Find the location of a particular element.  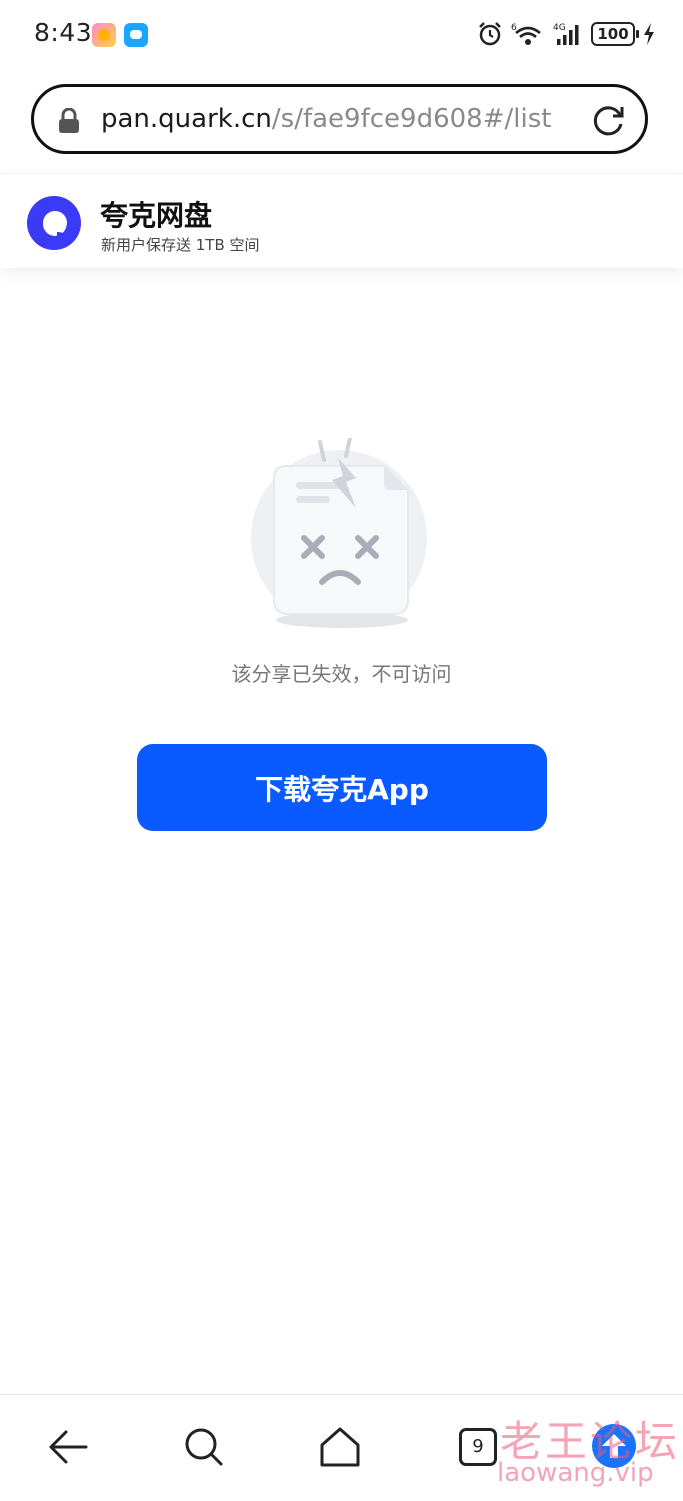

charging-icon is located at coordinates (649, 34).